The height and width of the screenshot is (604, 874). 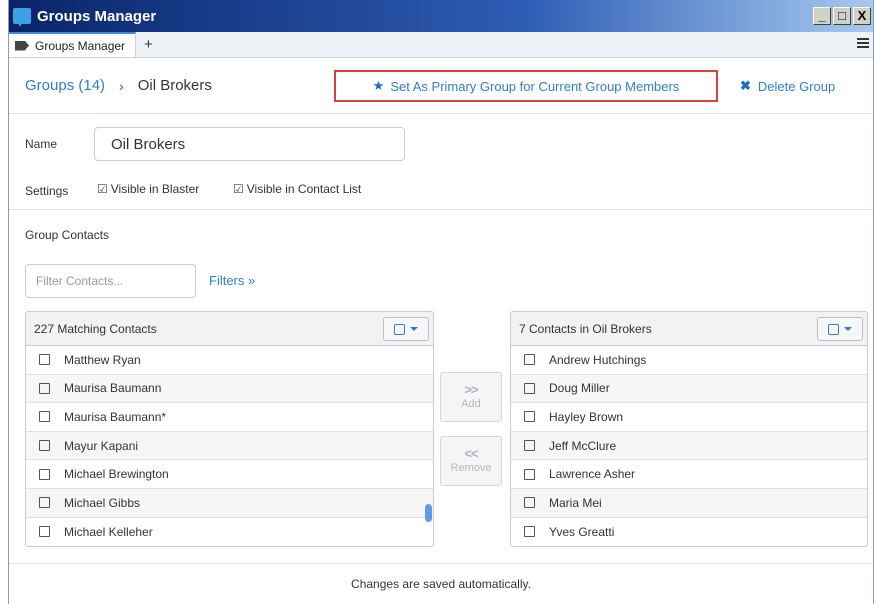 I want to click on double-right-arrow-icon: >>, so click(x=471, y=389).